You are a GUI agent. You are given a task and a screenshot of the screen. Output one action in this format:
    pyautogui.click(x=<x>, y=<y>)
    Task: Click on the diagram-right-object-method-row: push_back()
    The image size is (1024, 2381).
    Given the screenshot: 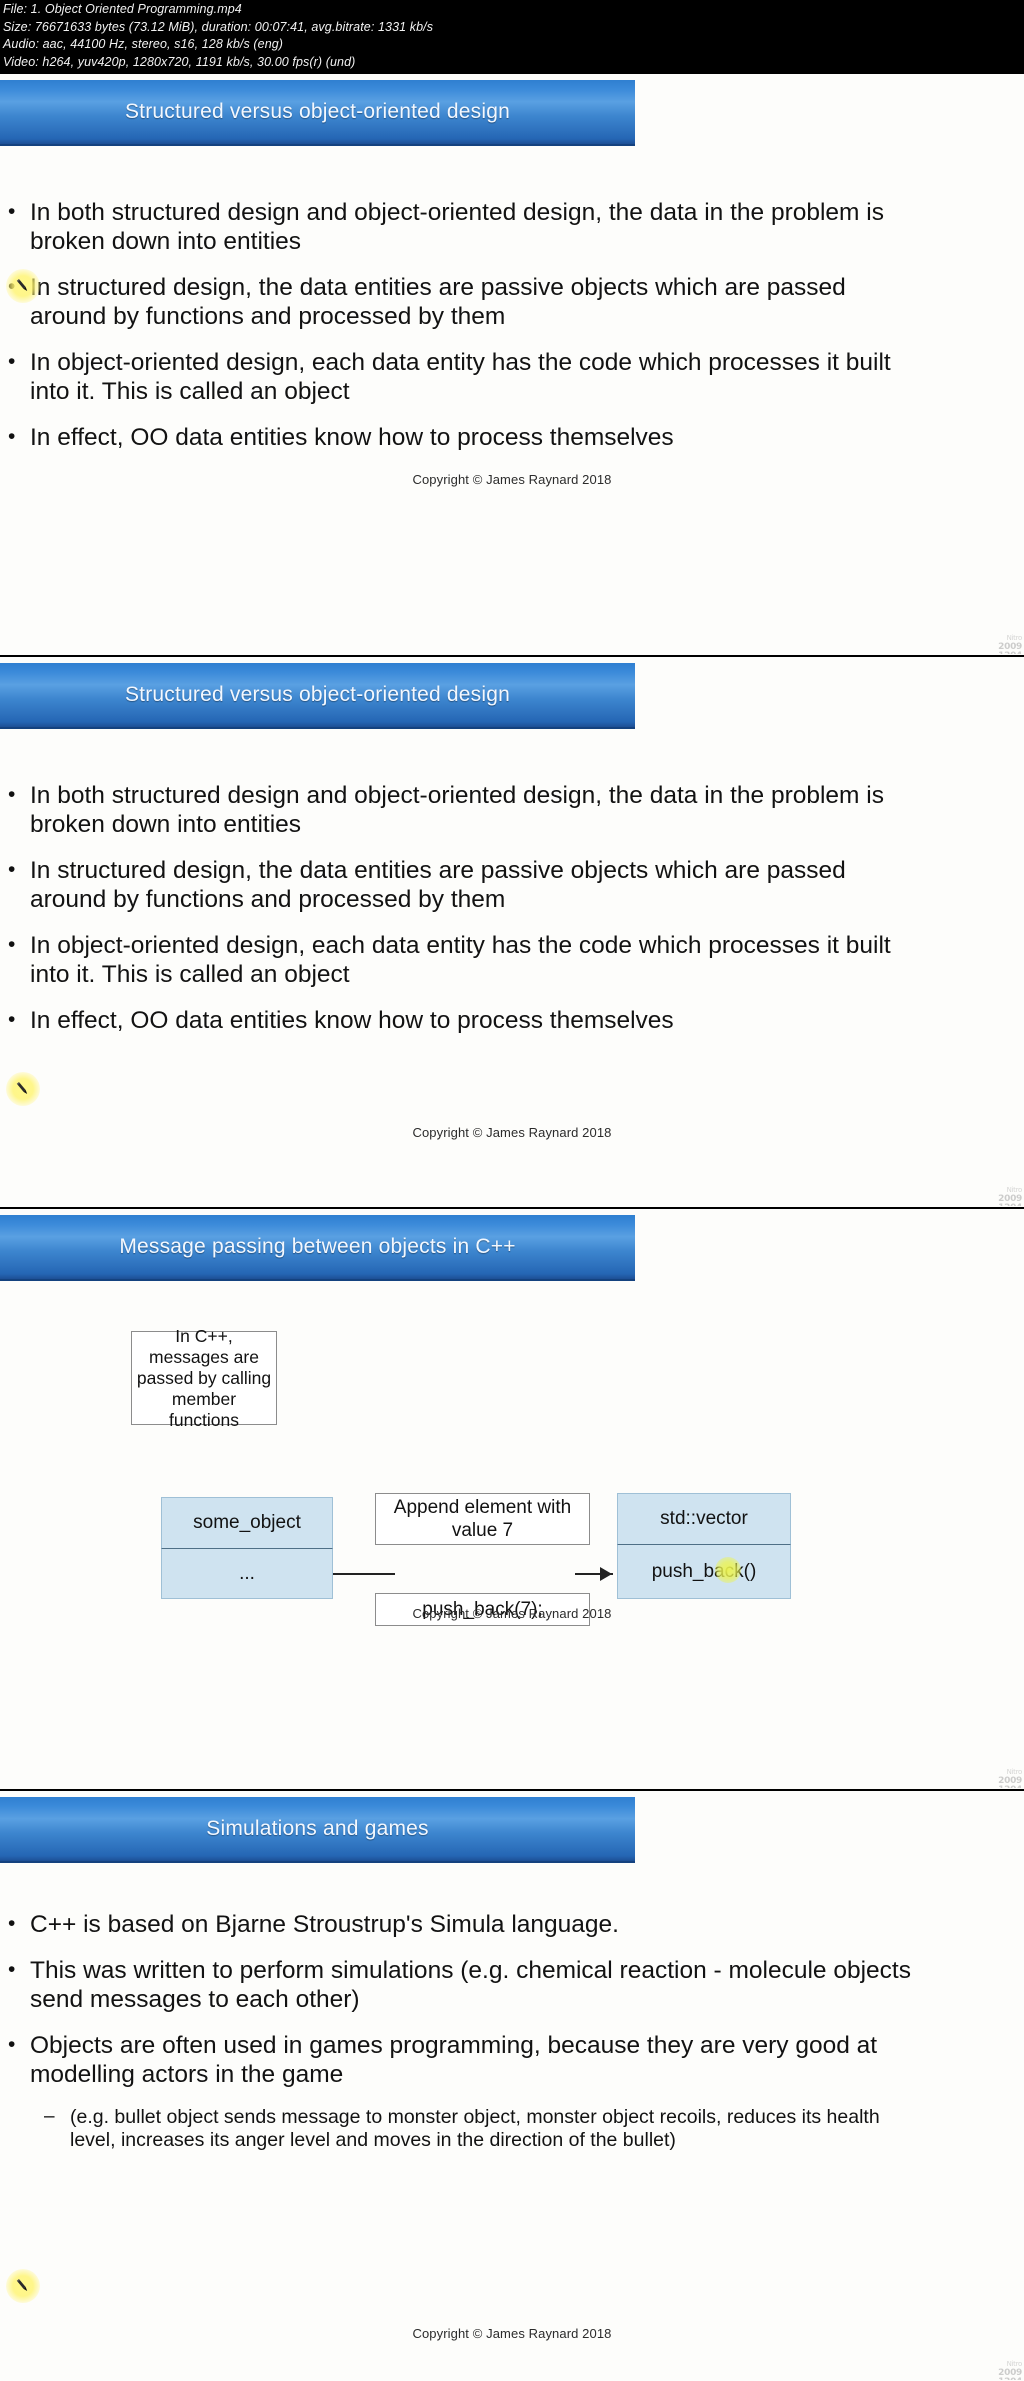 What is the action you would take?
    pyautogui.click(x=704, y=1572)
    